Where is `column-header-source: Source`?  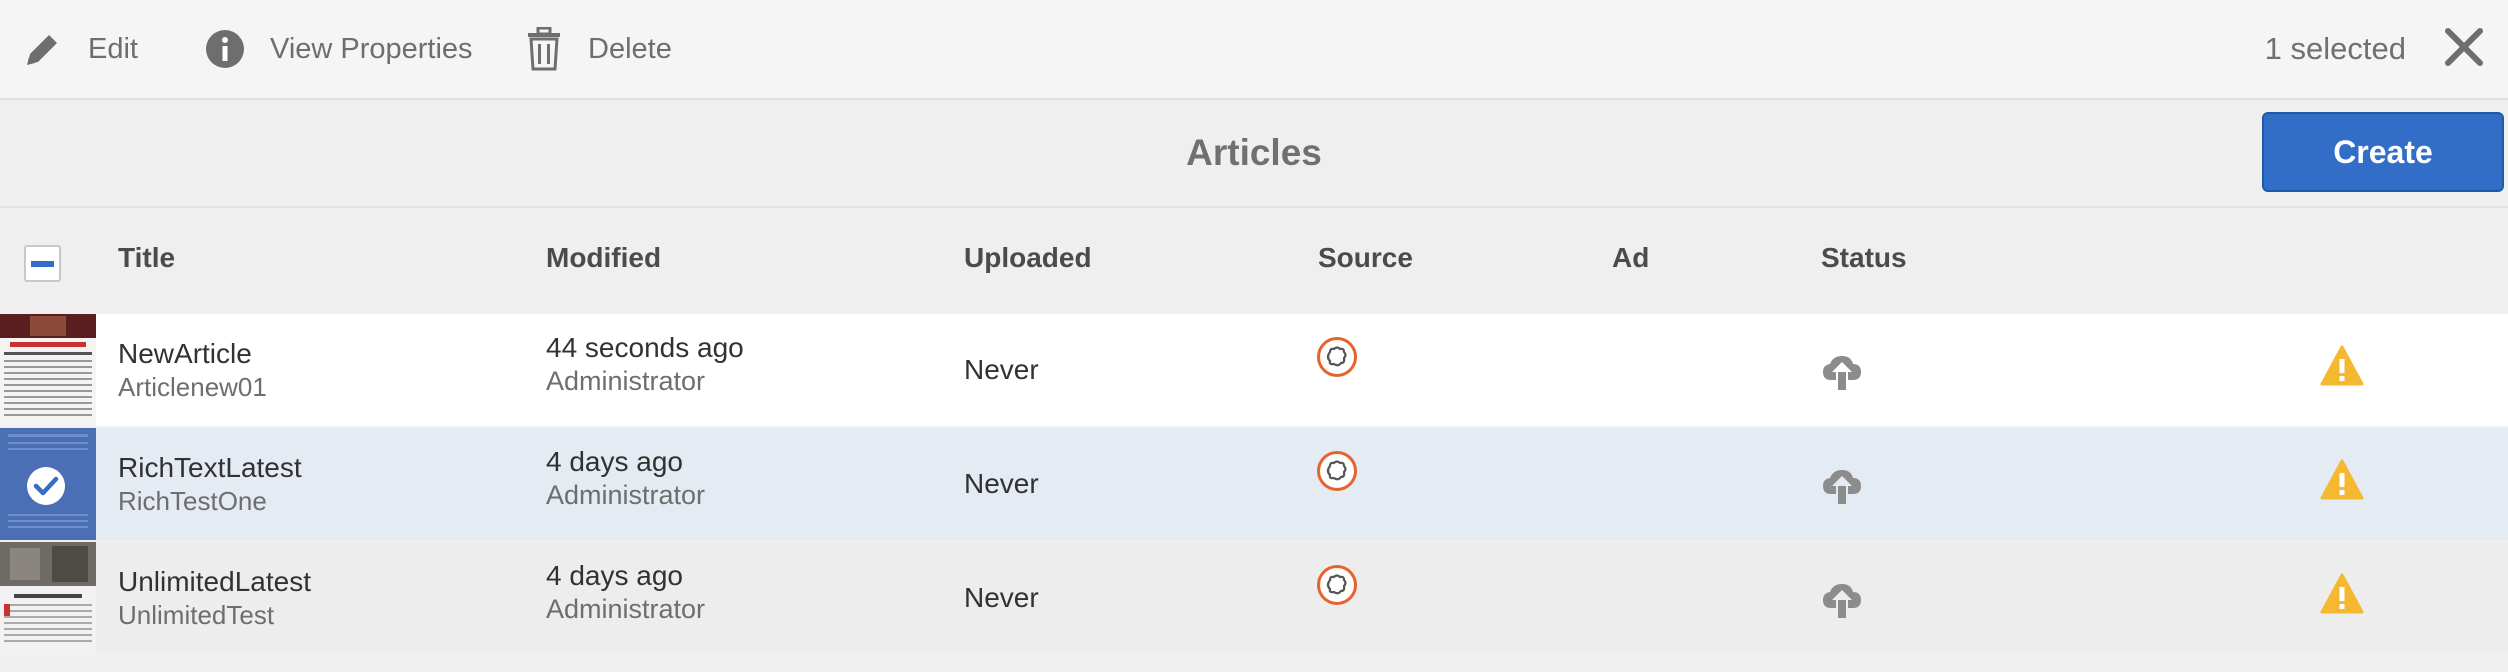 column-header-source: Source is located at coordinates (1365, 258).